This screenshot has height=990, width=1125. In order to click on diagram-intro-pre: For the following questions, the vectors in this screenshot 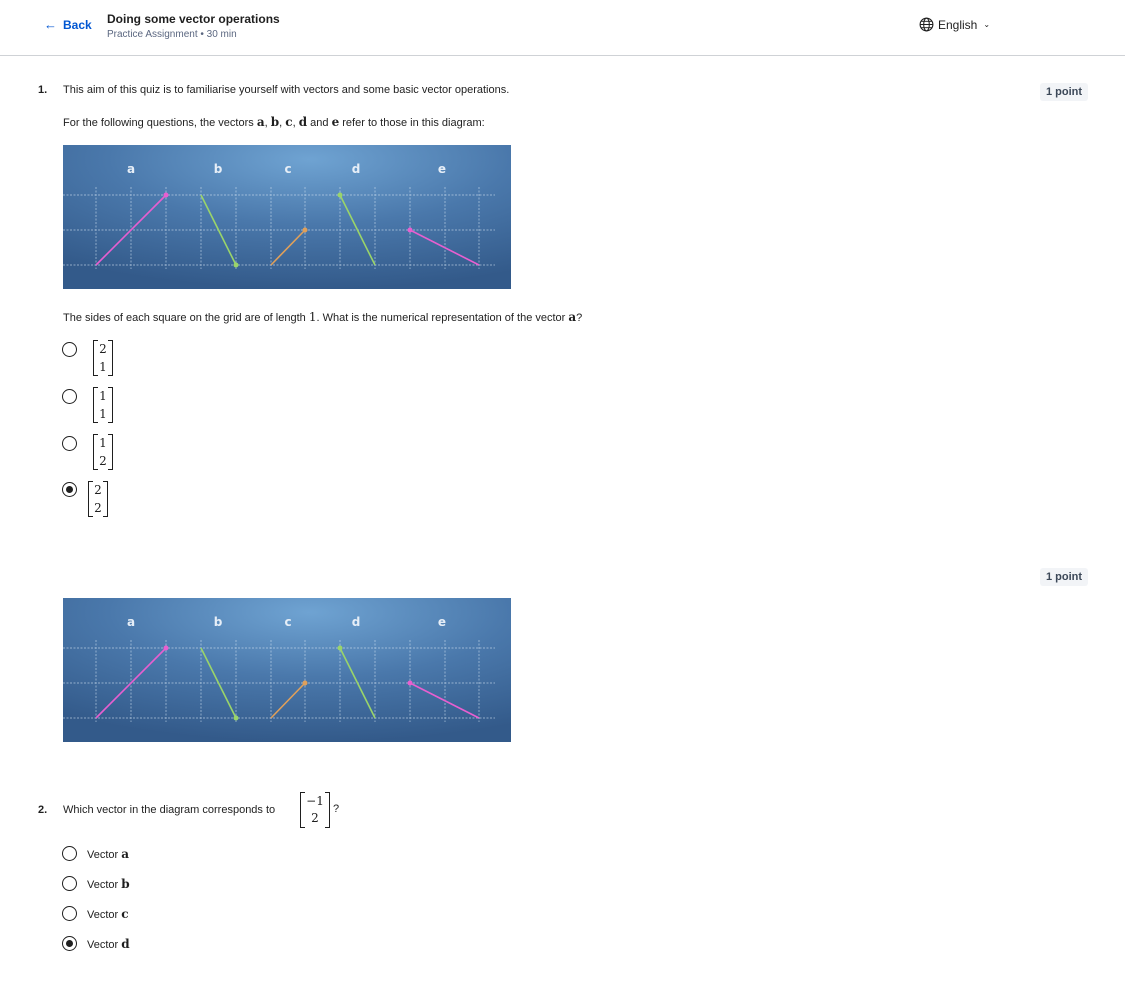, I will do `click(158, 123)`.